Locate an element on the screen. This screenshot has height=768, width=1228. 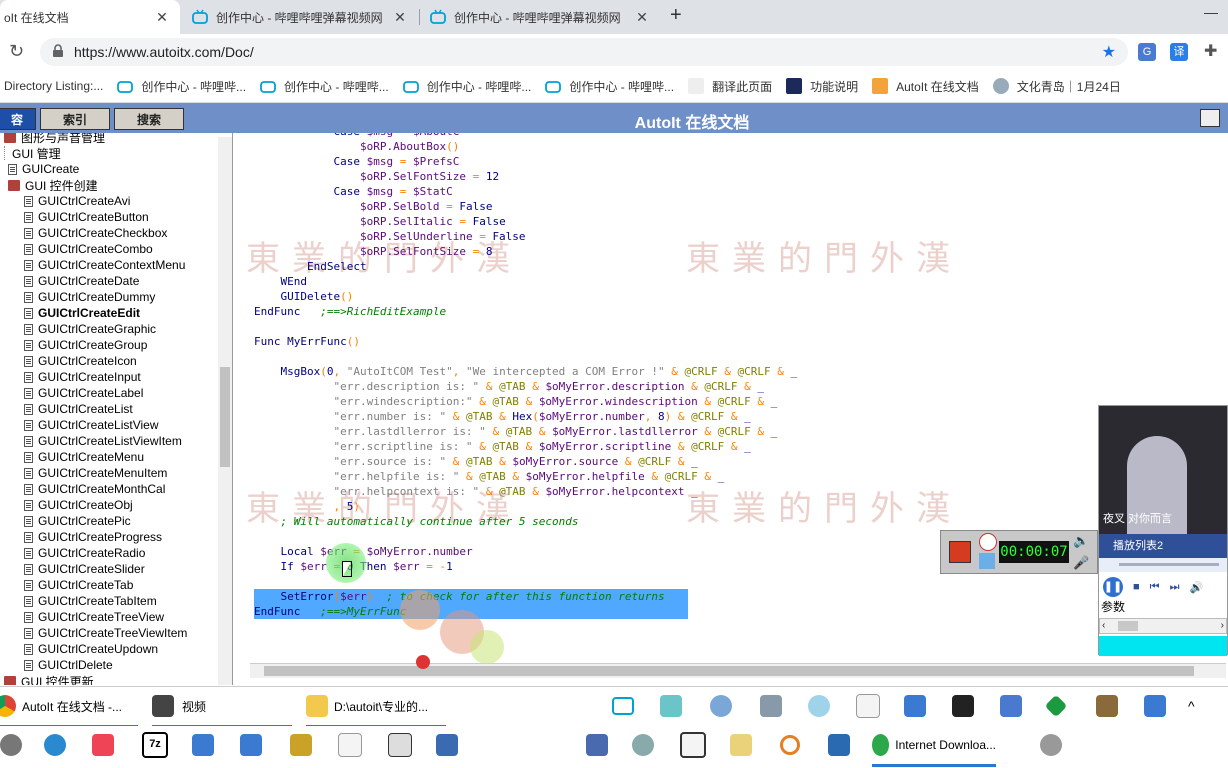
tree-item: GUICtrlCreateListViewItem is located at coordinates (103, 441).